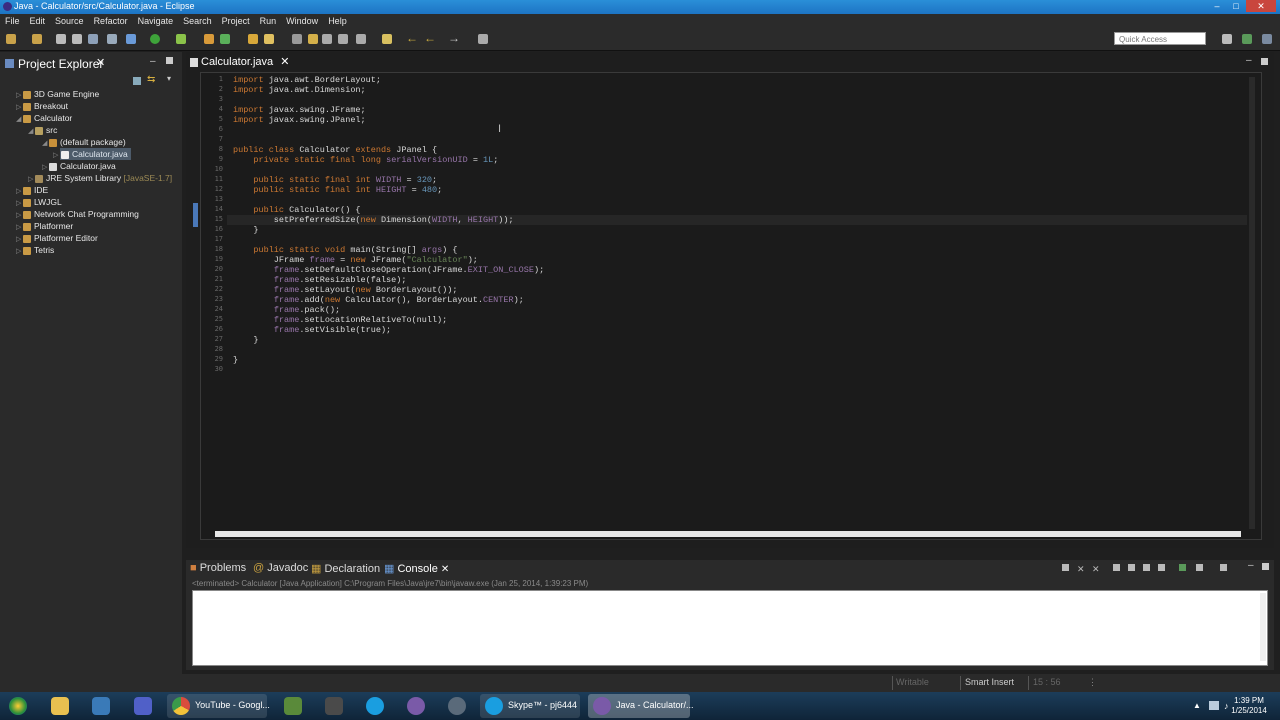 This screenshot has height=720, width=1280. I want to click on code-line: frame.pack();, so click(286, 310).